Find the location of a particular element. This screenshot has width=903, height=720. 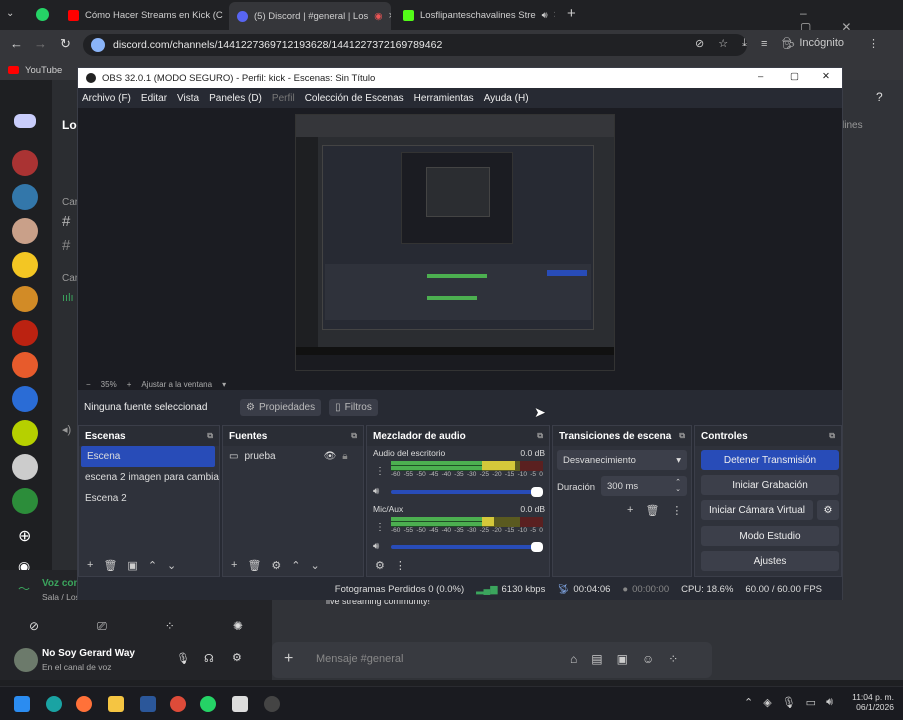

chevron-up-icon: ⌃ is located at coordinates (748, 702).